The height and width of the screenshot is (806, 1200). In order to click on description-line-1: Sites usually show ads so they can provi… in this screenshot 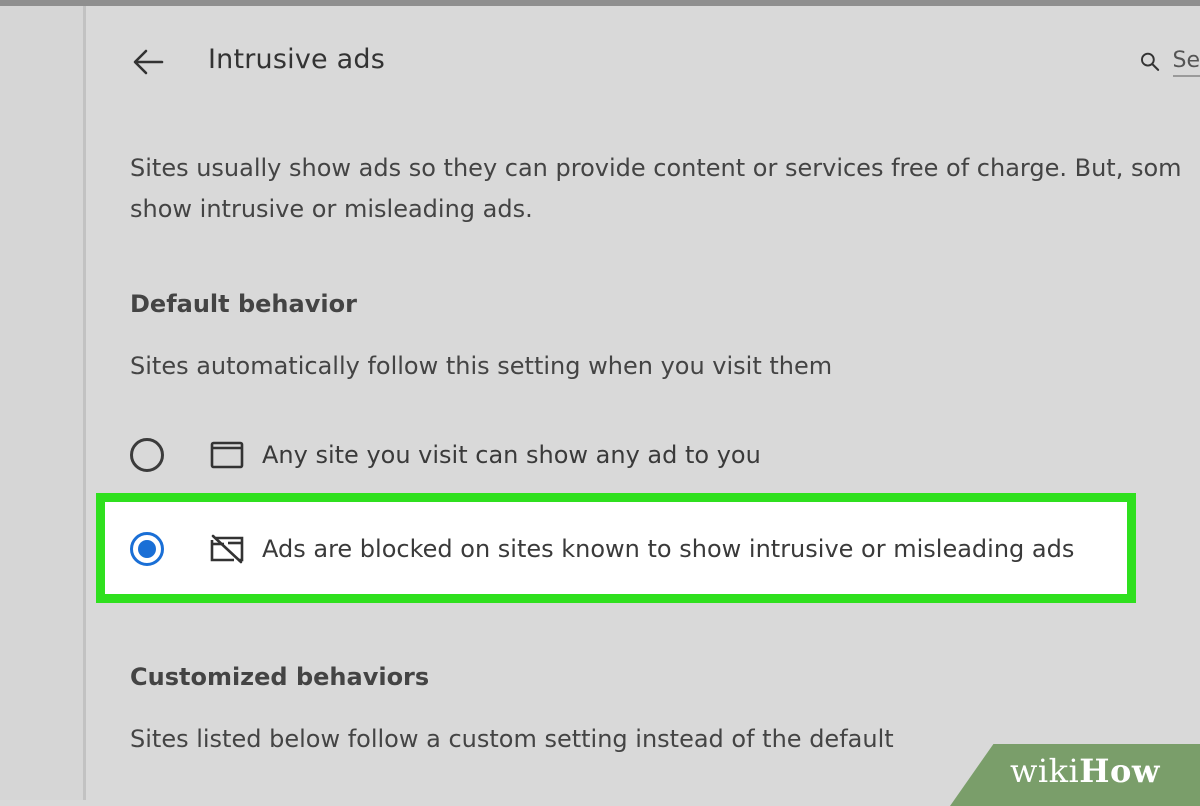, I will do `click(665, 168)`.